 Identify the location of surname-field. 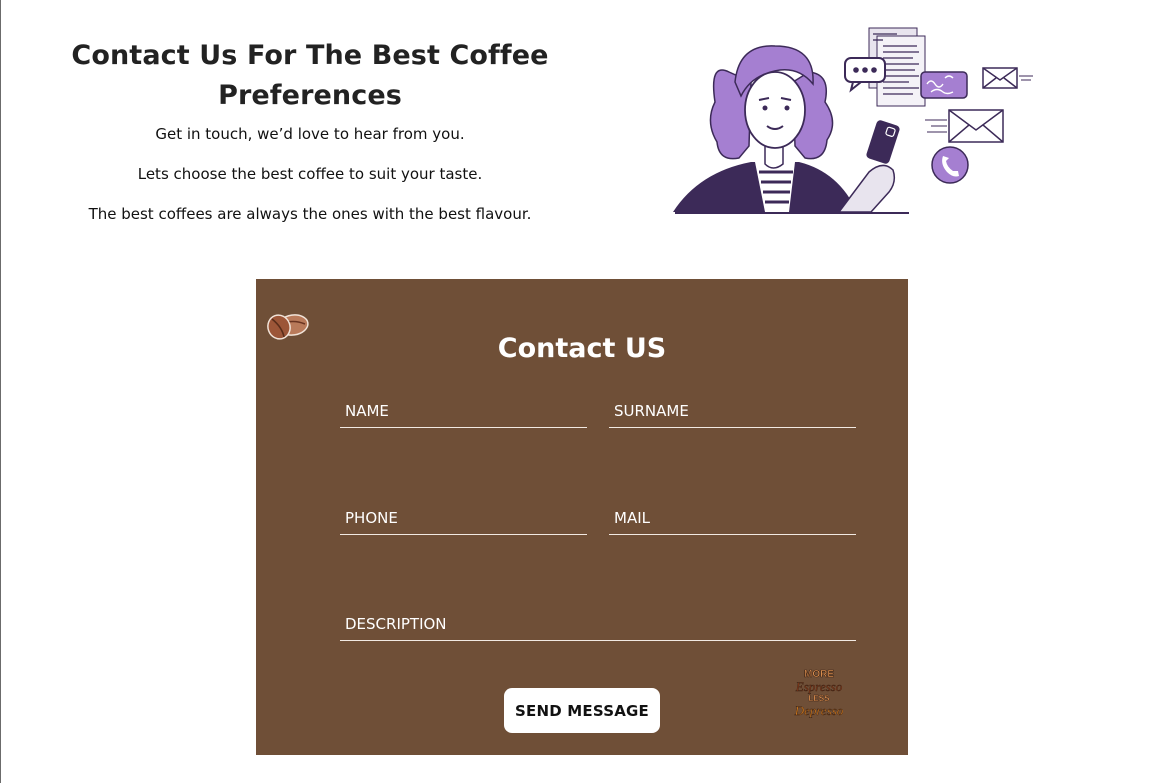
(732, 411).